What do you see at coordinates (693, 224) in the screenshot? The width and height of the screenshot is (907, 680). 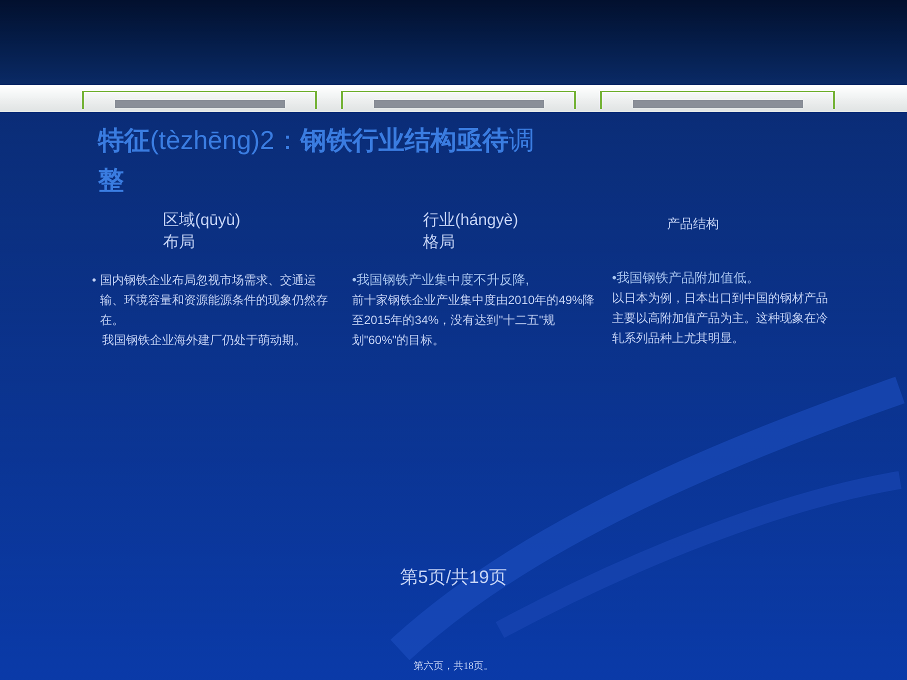 I see `column-heading: 产品结构` at bounding box center [693, 224].